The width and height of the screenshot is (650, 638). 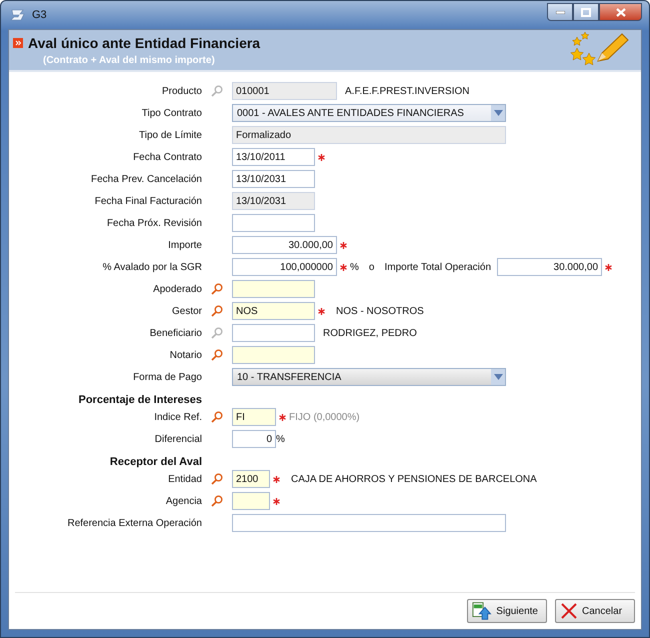 What do you see at coordinates (507, 611) in the screenshot?
I see `next-button: Siguiente` at bounding box center [507, 611].